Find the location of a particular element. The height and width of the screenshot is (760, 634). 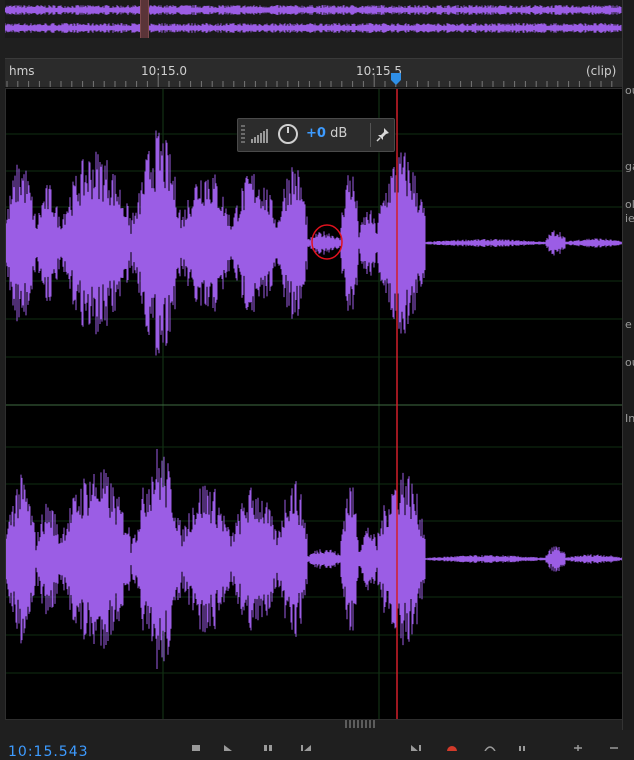

overview-waveform is located at coordinates (313, 19).